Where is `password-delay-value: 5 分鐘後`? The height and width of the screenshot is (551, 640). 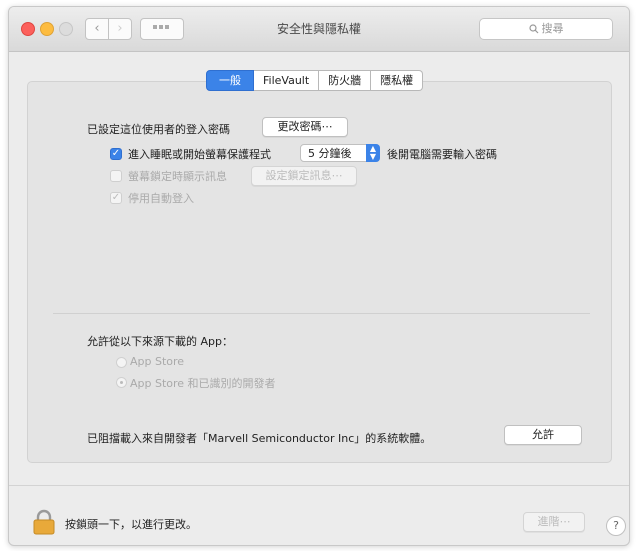
password-delay-value: 5 分鐘後 is located at coordinates (330, 153).